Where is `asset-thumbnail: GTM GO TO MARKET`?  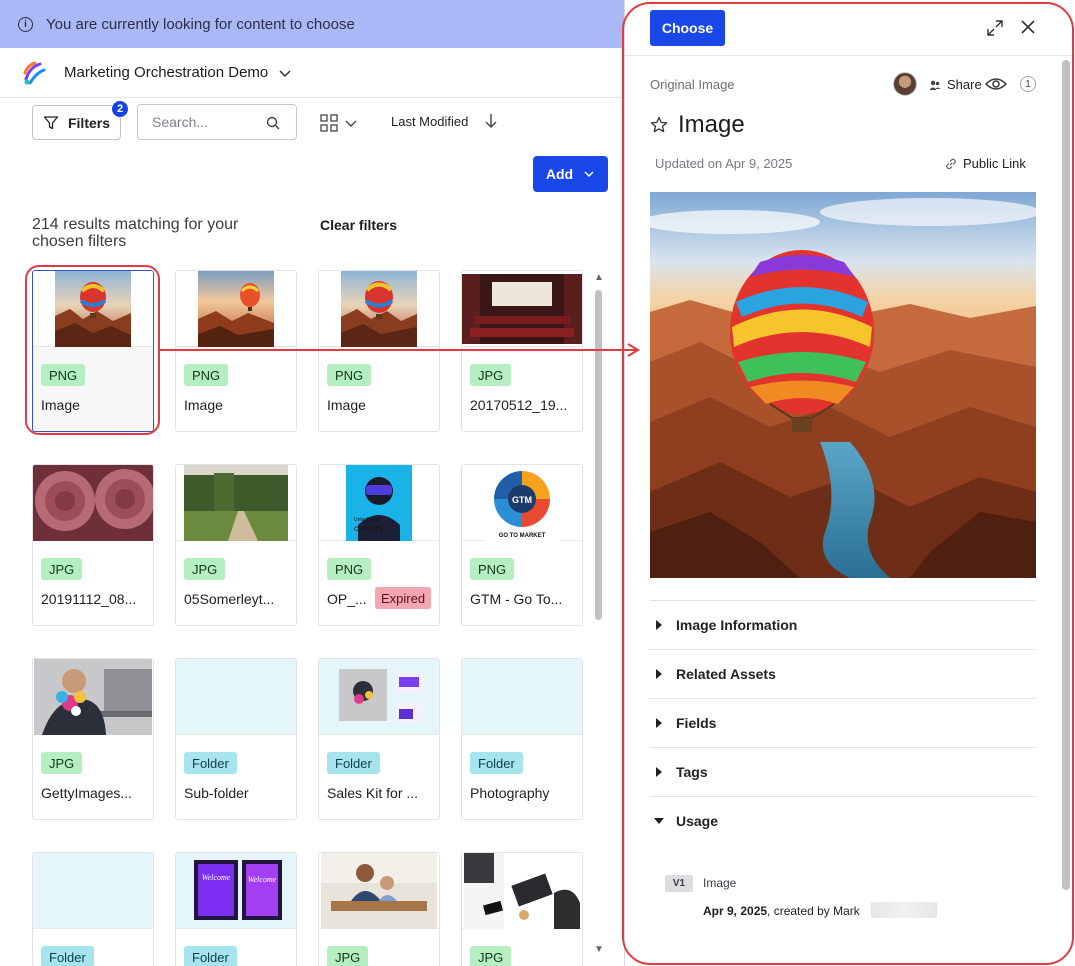
asset-thumbnail: GTM GO TO MARKET is located at coordinates (522, 503).